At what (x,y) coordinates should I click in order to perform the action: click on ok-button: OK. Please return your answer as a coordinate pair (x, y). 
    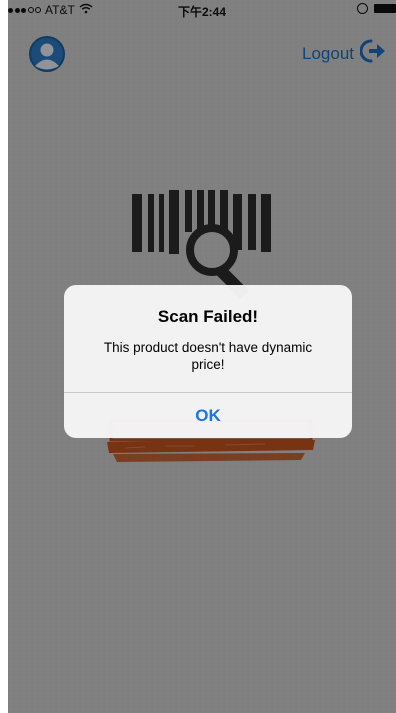
    Looking at the image, I should click on (208, 415).